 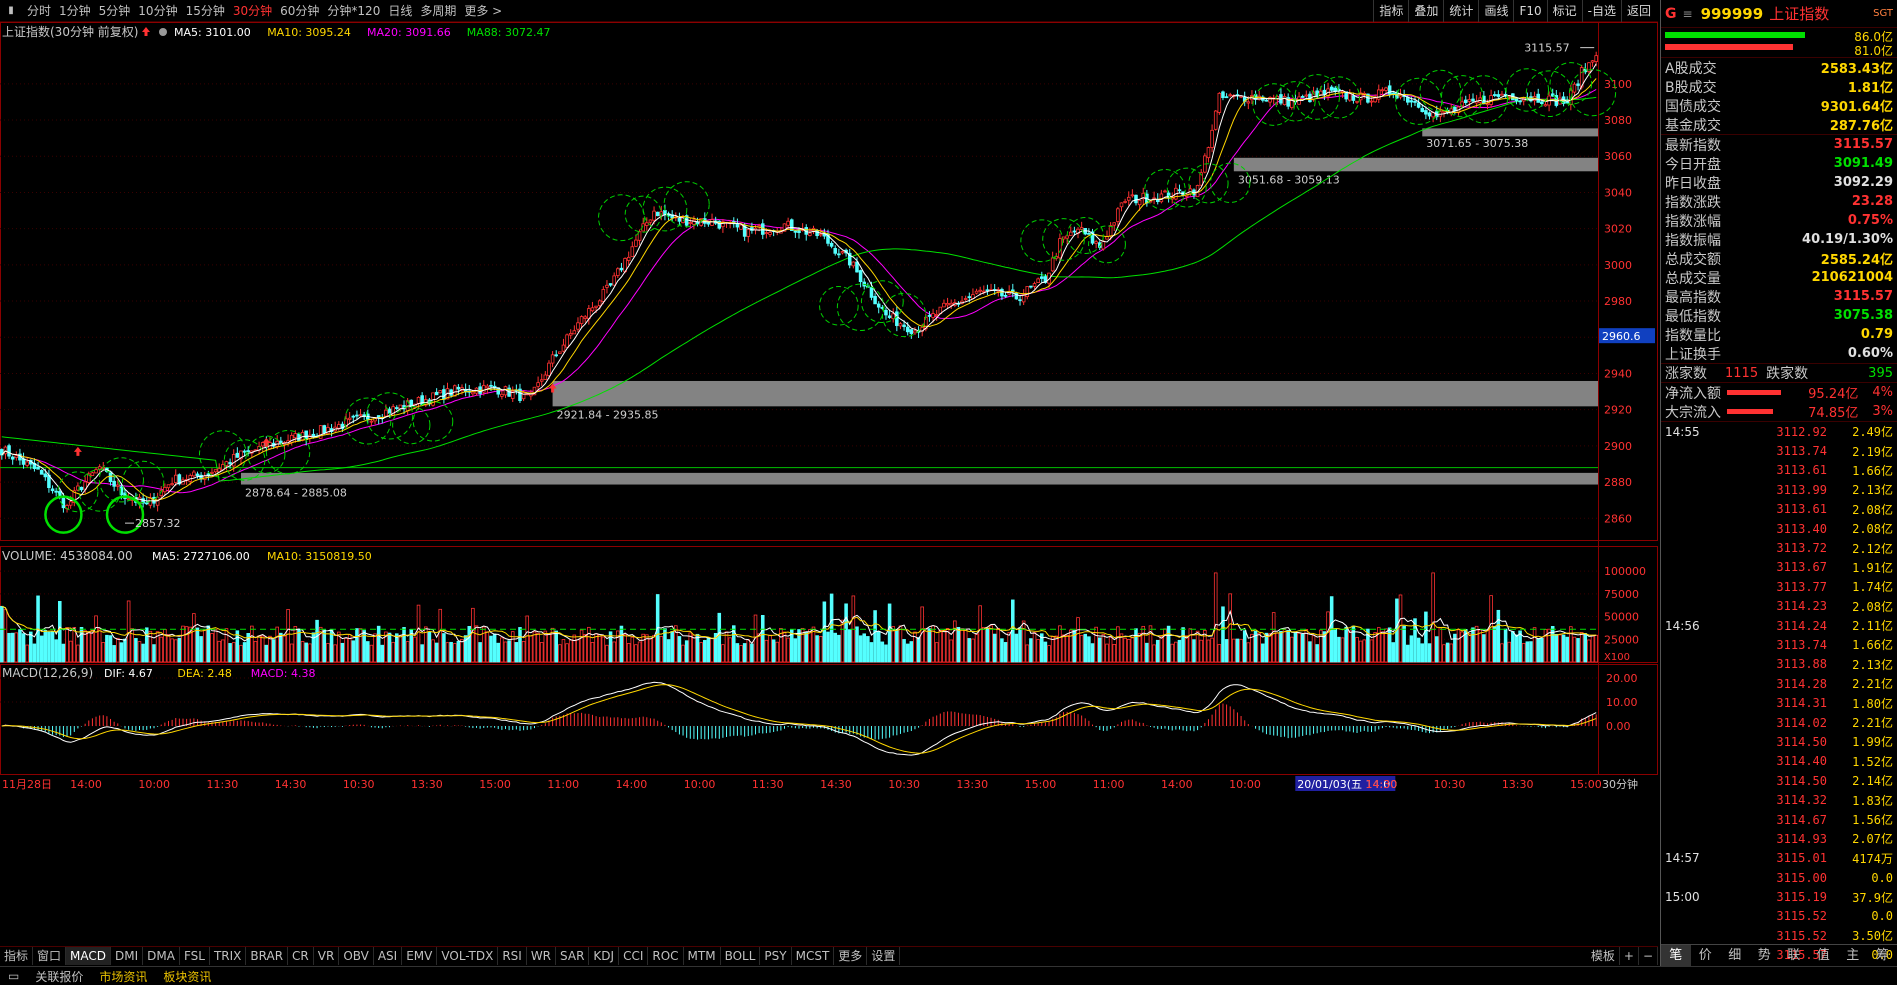 I want to click on indicator-tab: MTM, so click(x=702, y=956).